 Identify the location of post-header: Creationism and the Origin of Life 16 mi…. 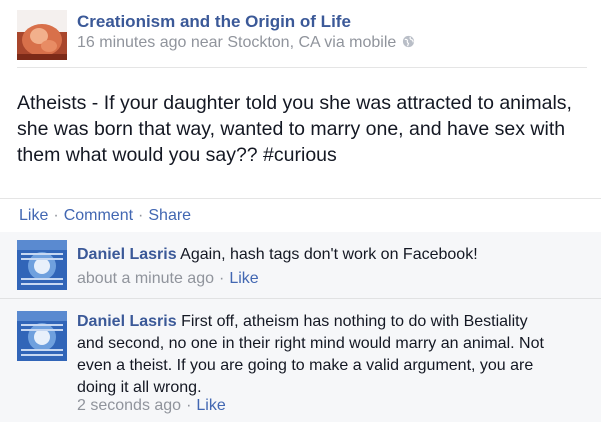
(302, 36).